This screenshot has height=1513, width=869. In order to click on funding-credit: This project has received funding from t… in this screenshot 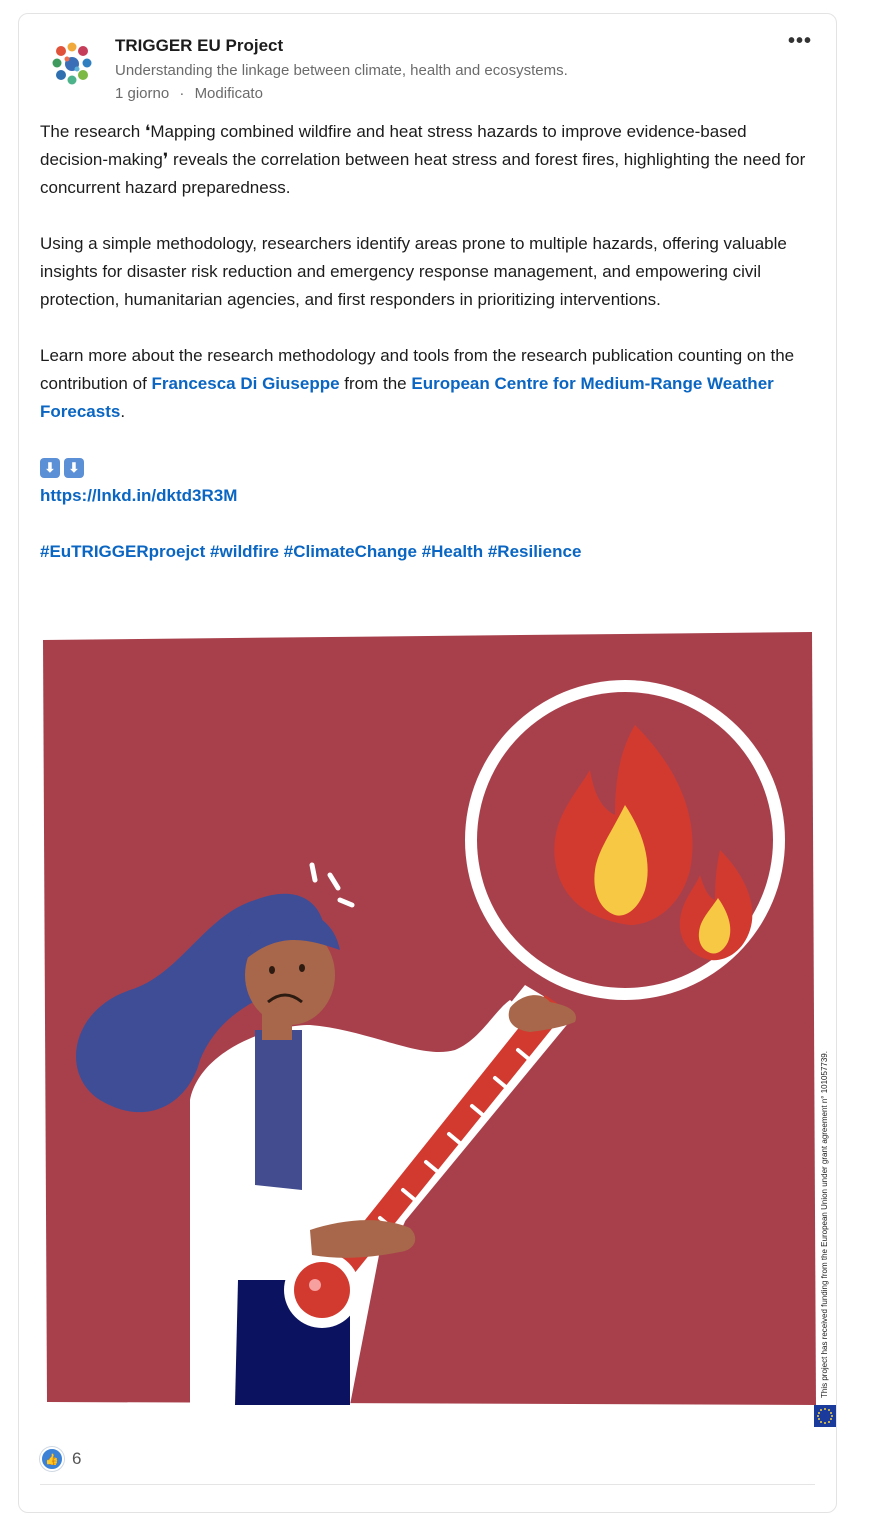, I will do `click(824, 1224)`.